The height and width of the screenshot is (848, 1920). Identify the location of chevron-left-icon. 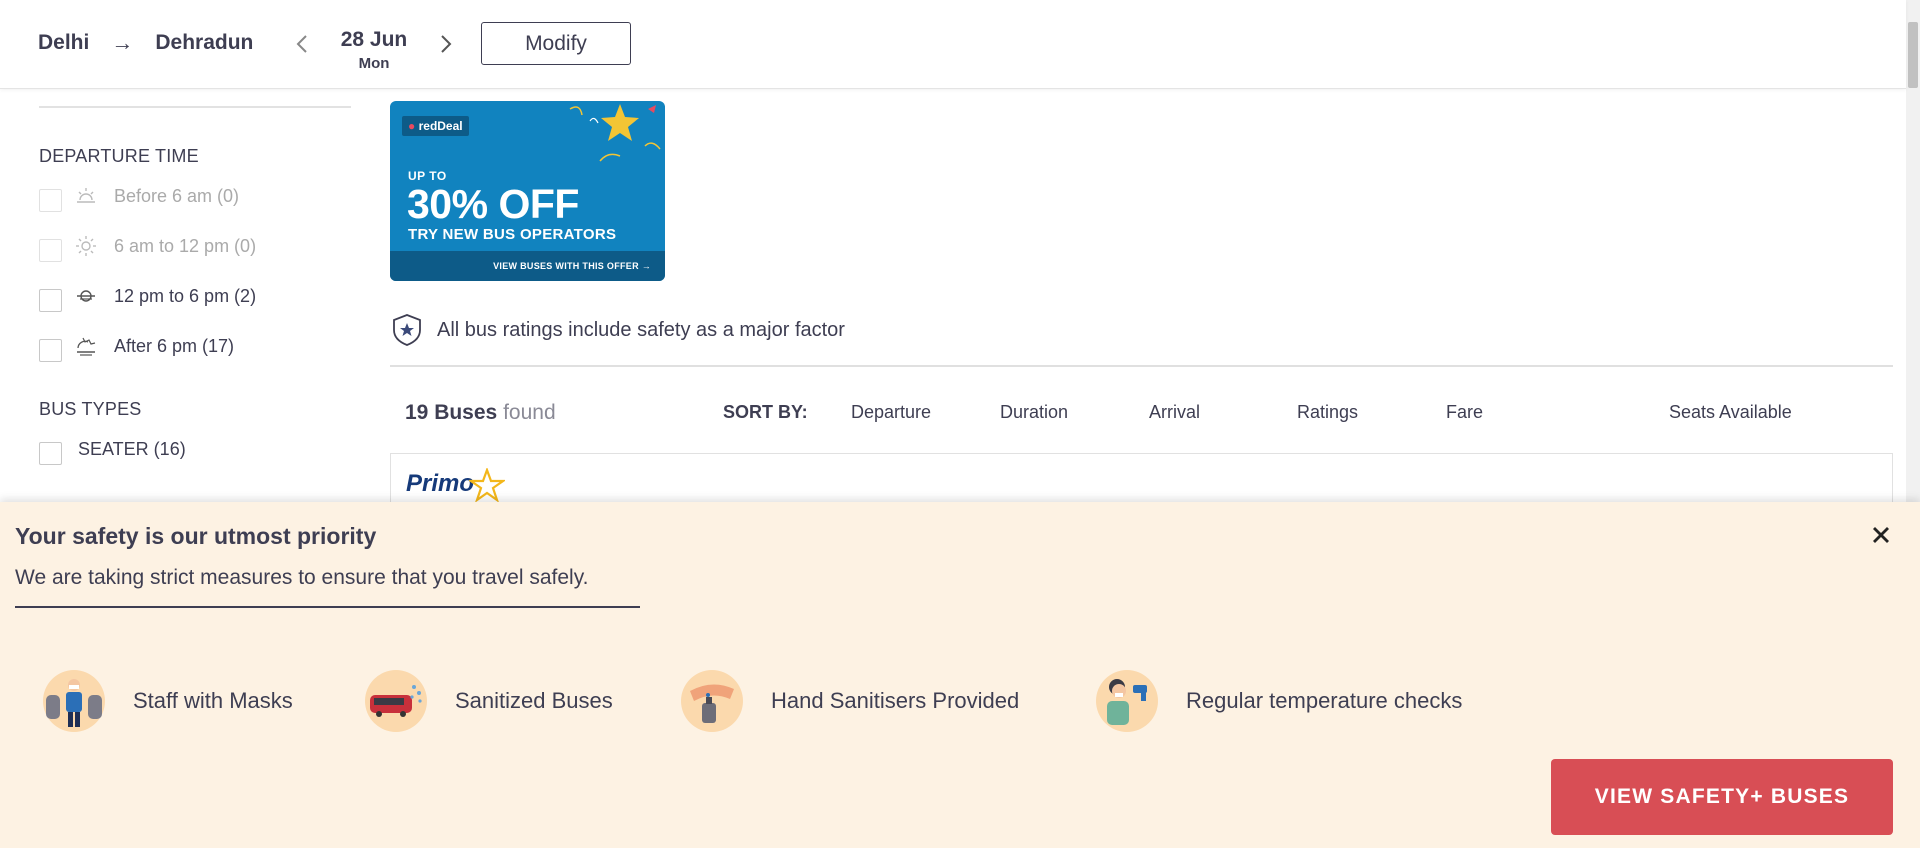
(302, 44).